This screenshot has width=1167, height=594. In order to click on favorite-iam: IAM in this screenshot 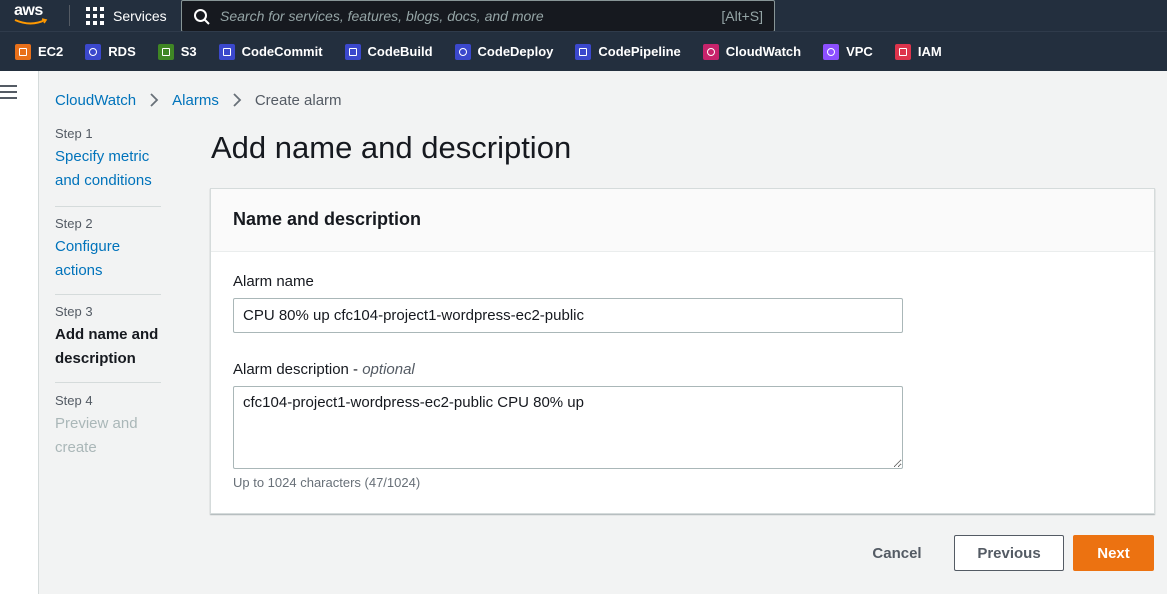, I will do `click(918, 51)`.